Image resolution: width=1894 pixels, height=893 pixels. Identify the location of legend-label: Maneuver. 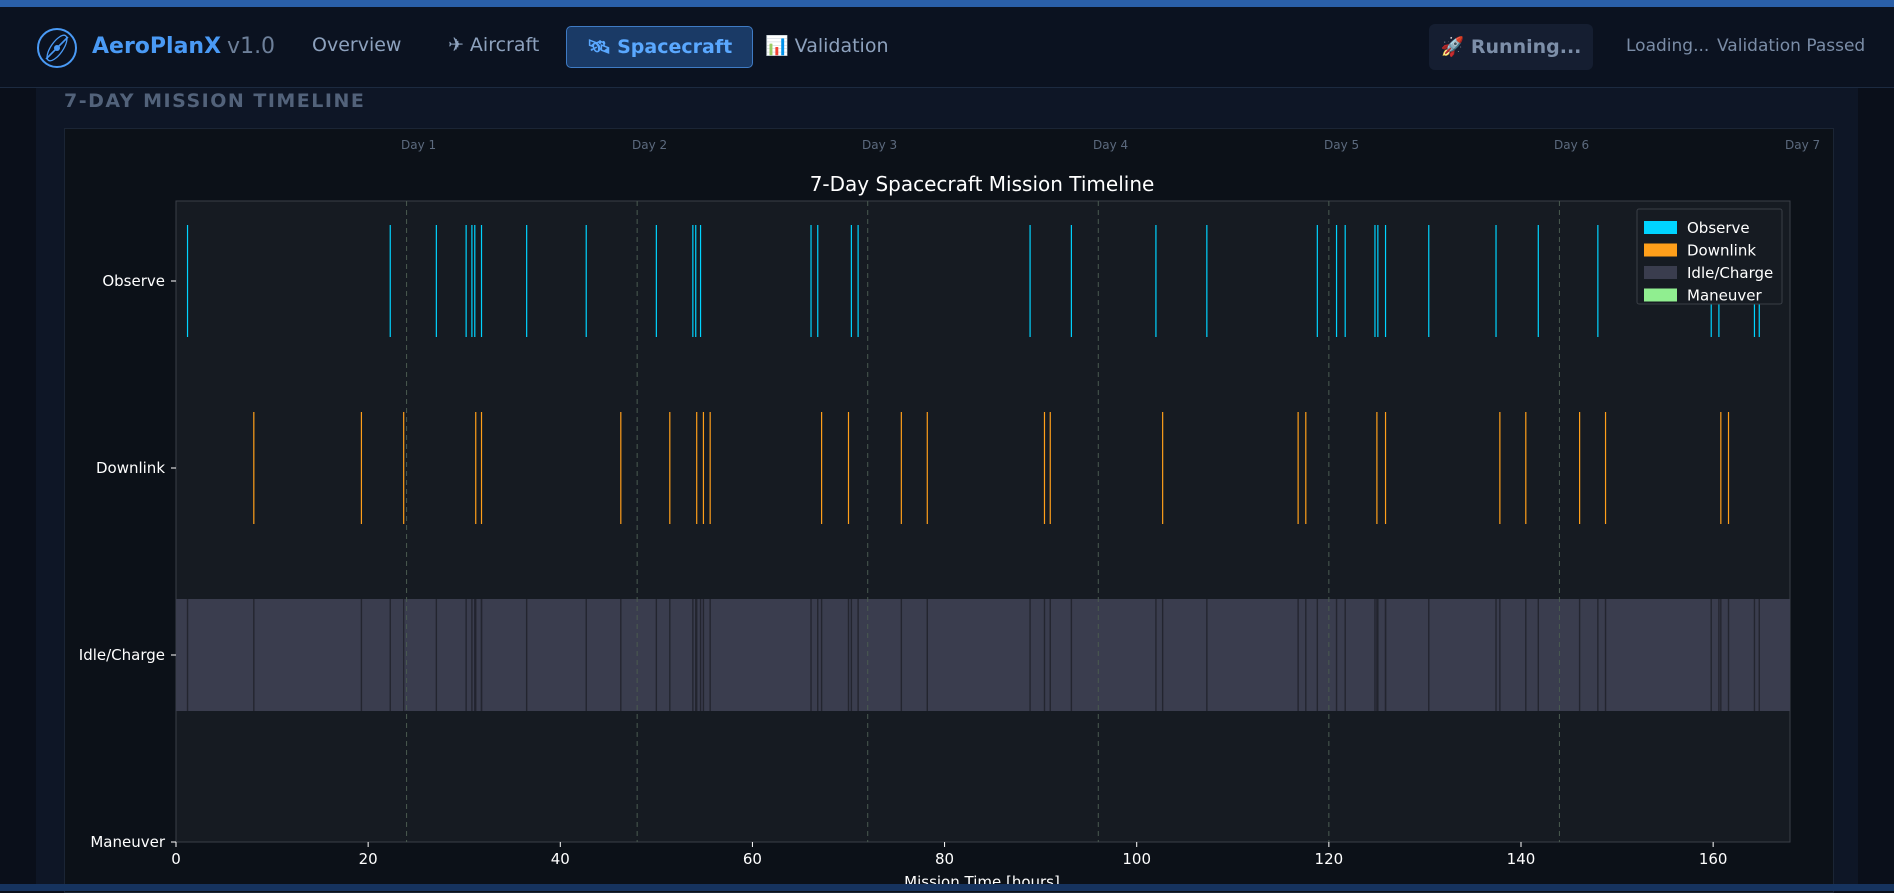
(1724, 296).